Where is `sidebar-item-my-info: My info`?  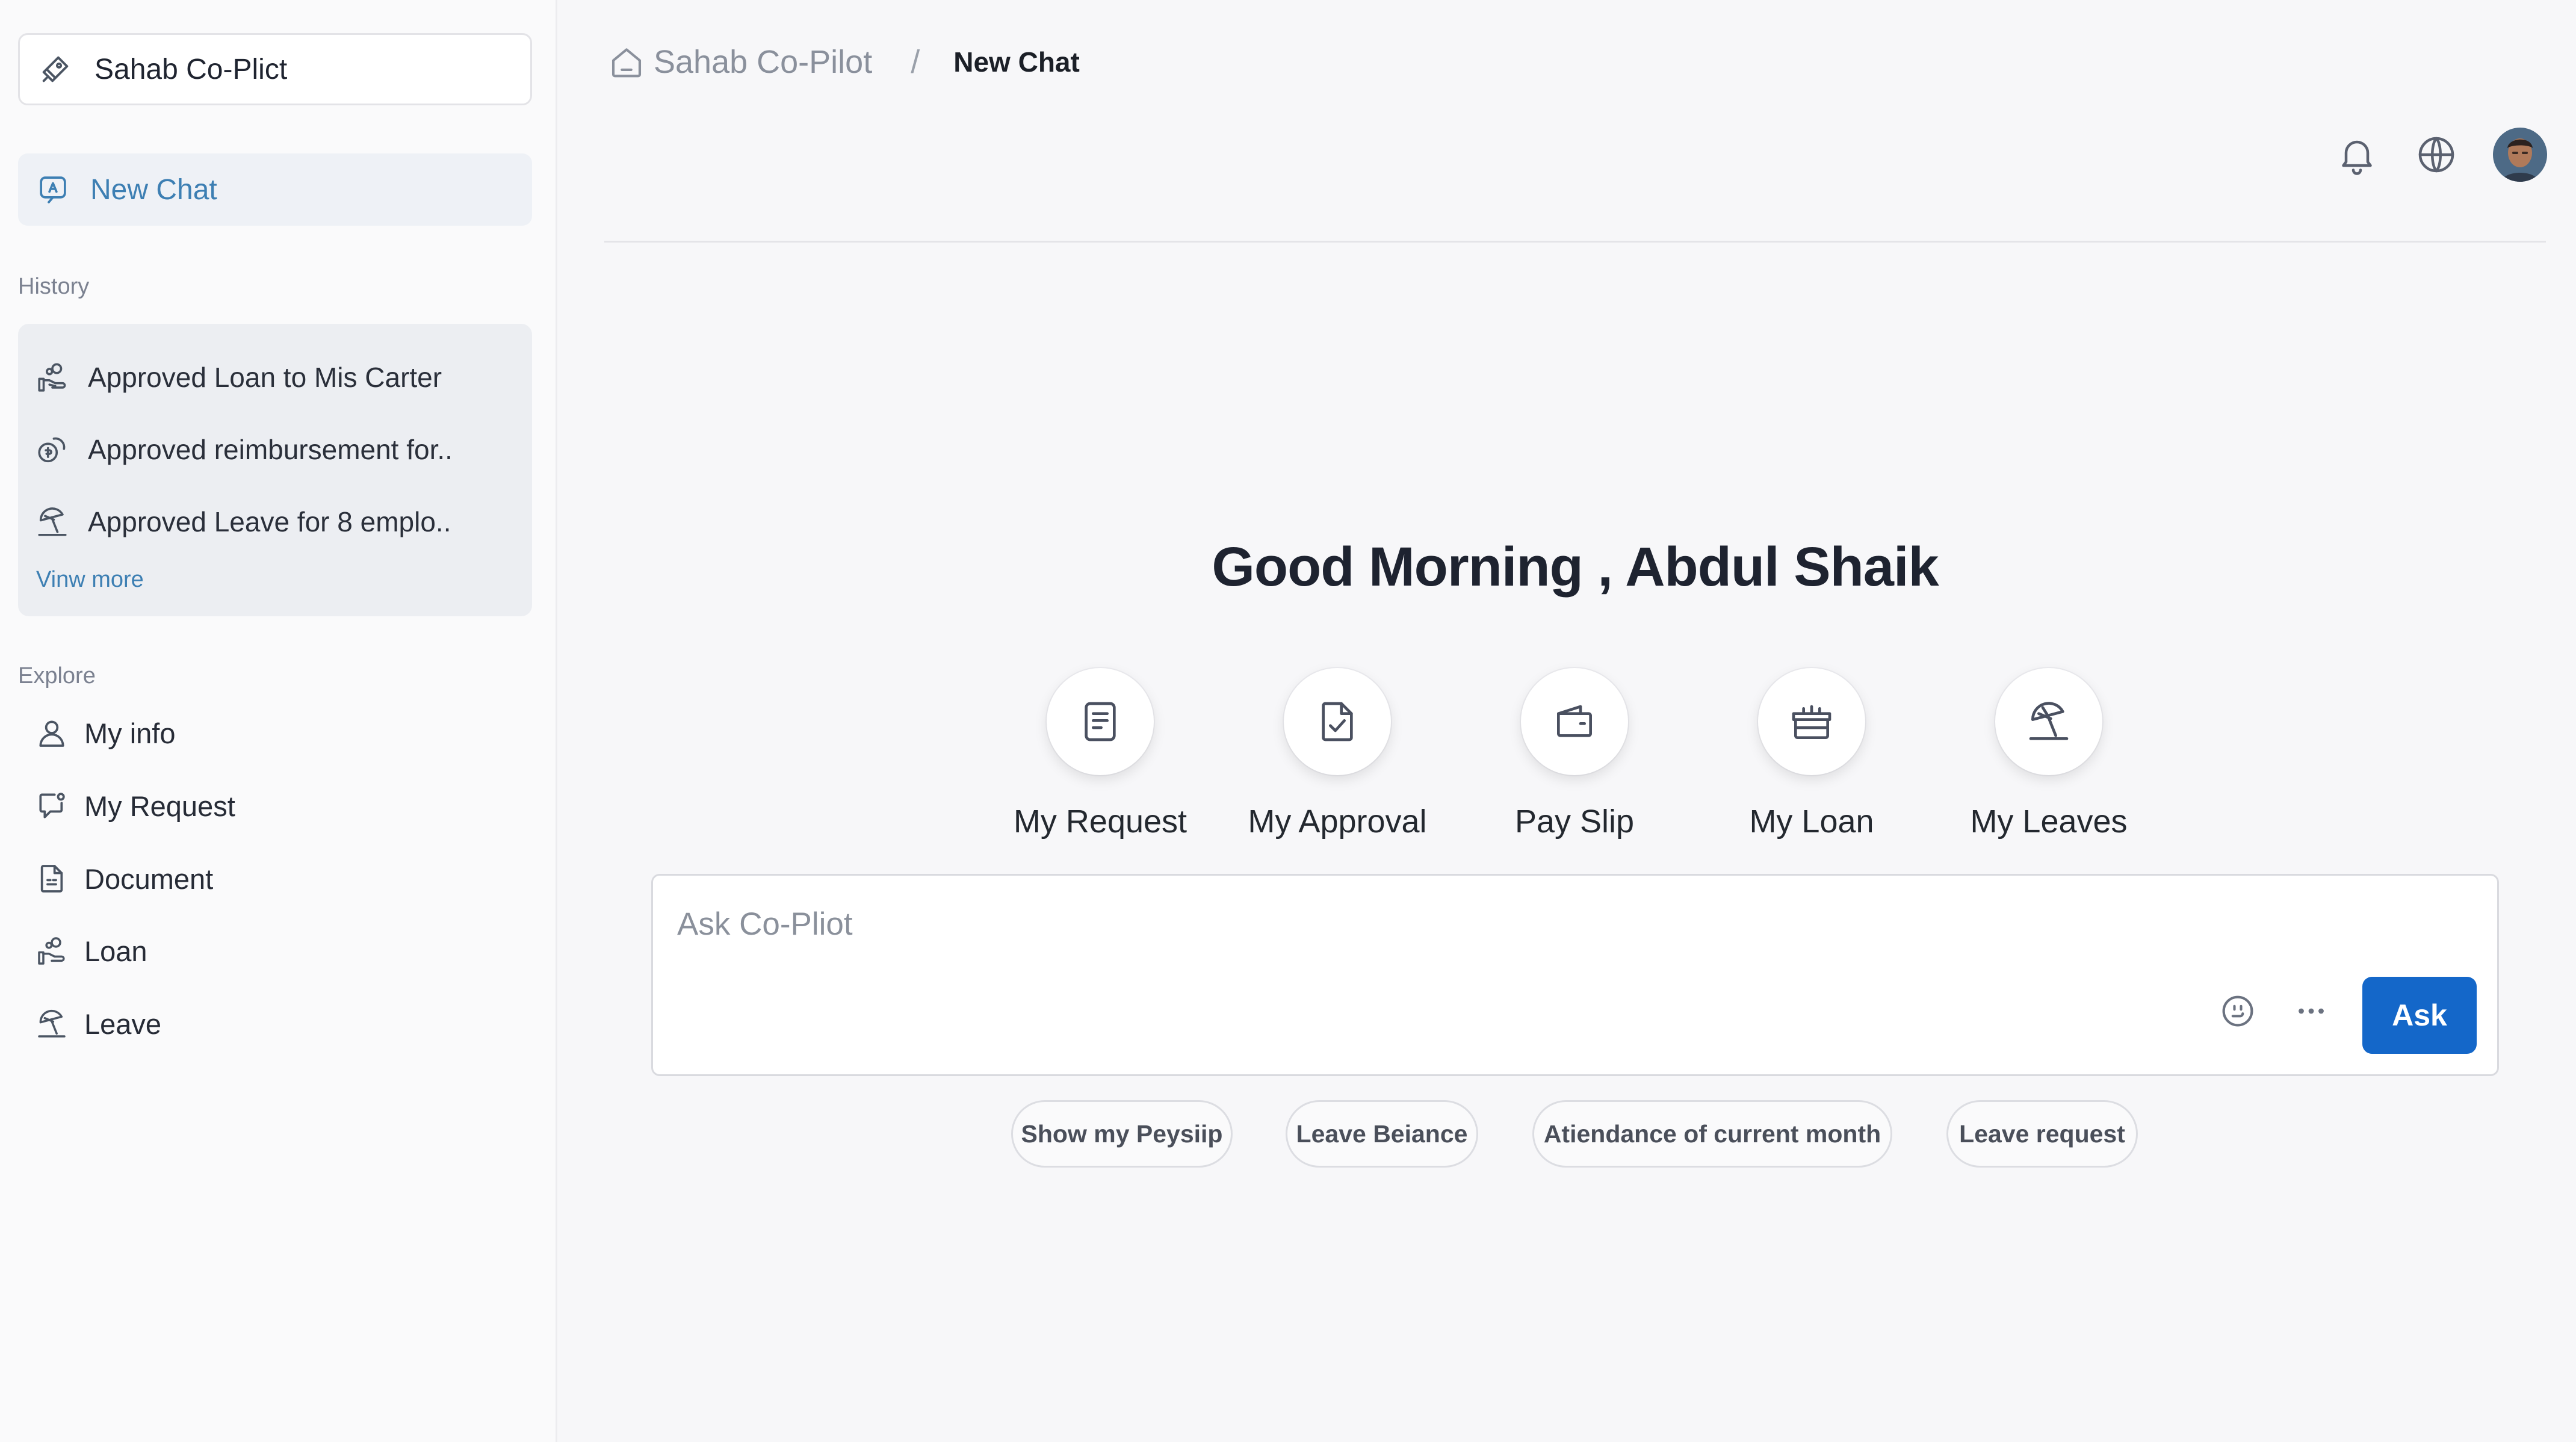 sidebar-item-my-info: My info is located at coordinates (105, 733).